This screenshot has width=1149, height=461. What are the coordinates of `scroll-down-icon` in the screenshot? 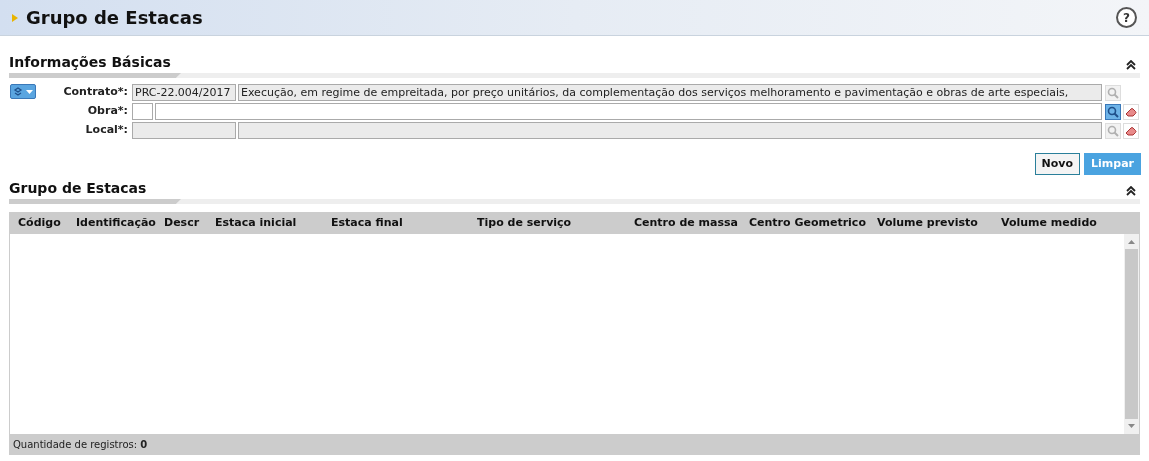 It's located at (1131, 426).